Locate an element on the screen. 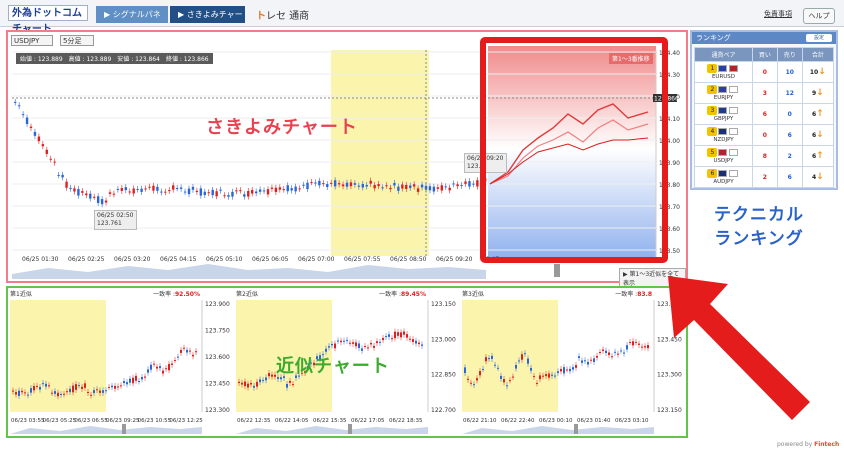 This screenshot has width=844, height=455. col-sell: 売り is located at coordinates (789, 54).